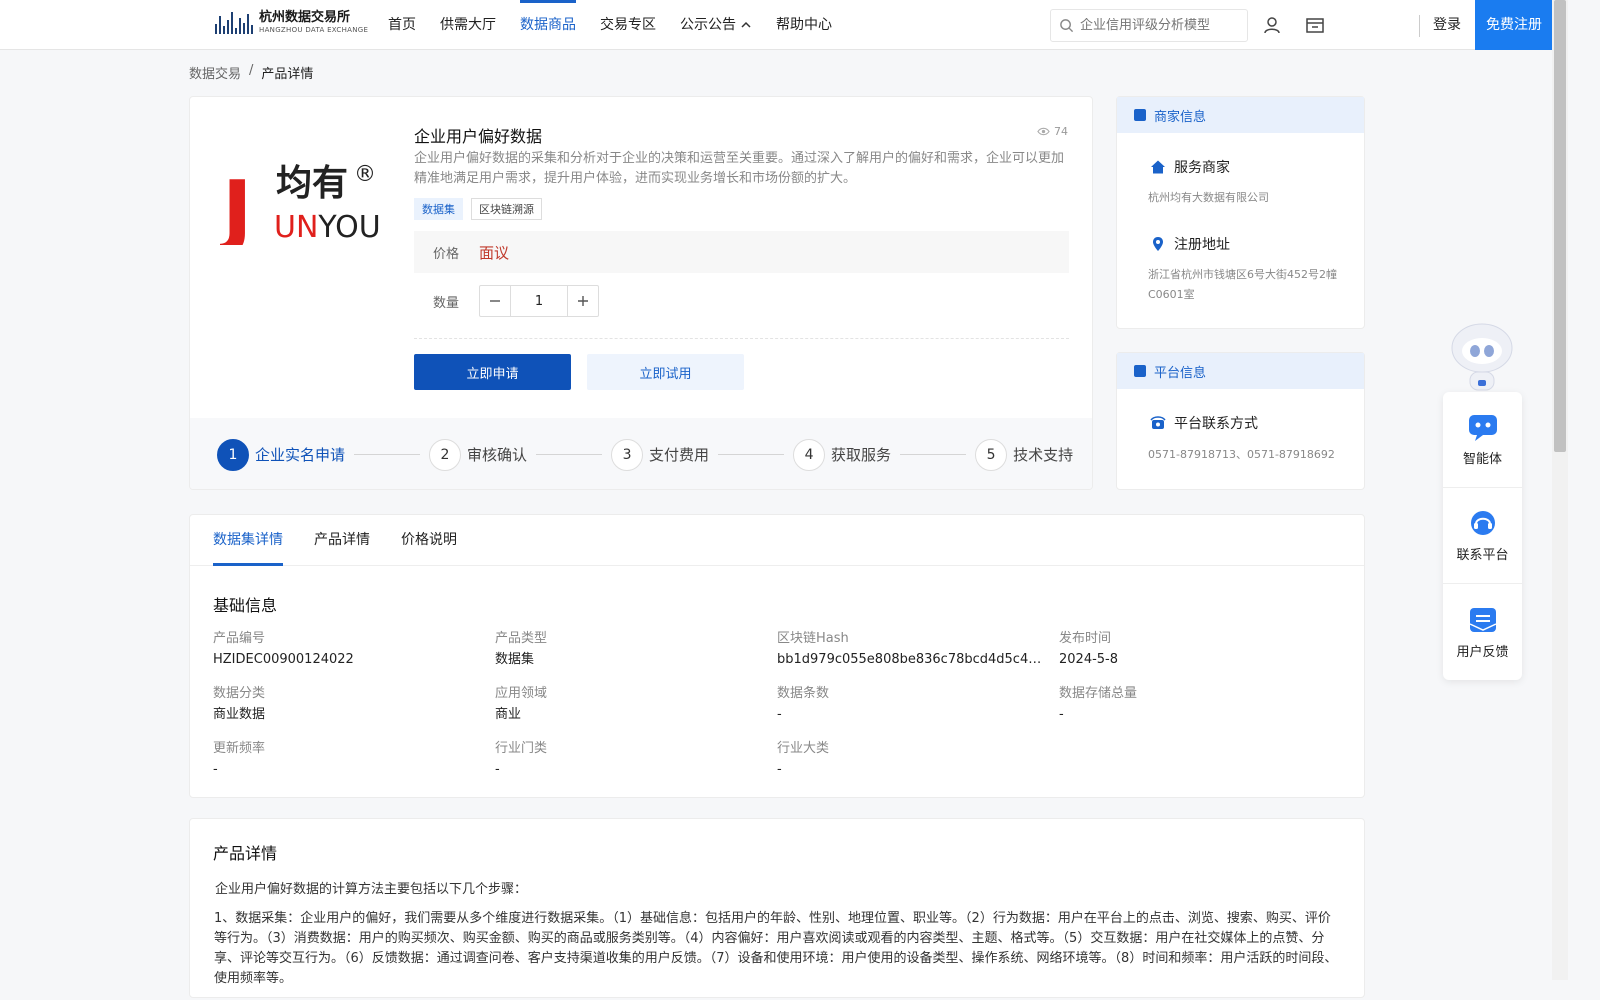 The width and height of the screenshot is (1600, 1000). What do you see at coordinates (1098, 693) in the screenshot?
I see `info-field-key: 数据存储总量` at bounding box center [1098, 693].